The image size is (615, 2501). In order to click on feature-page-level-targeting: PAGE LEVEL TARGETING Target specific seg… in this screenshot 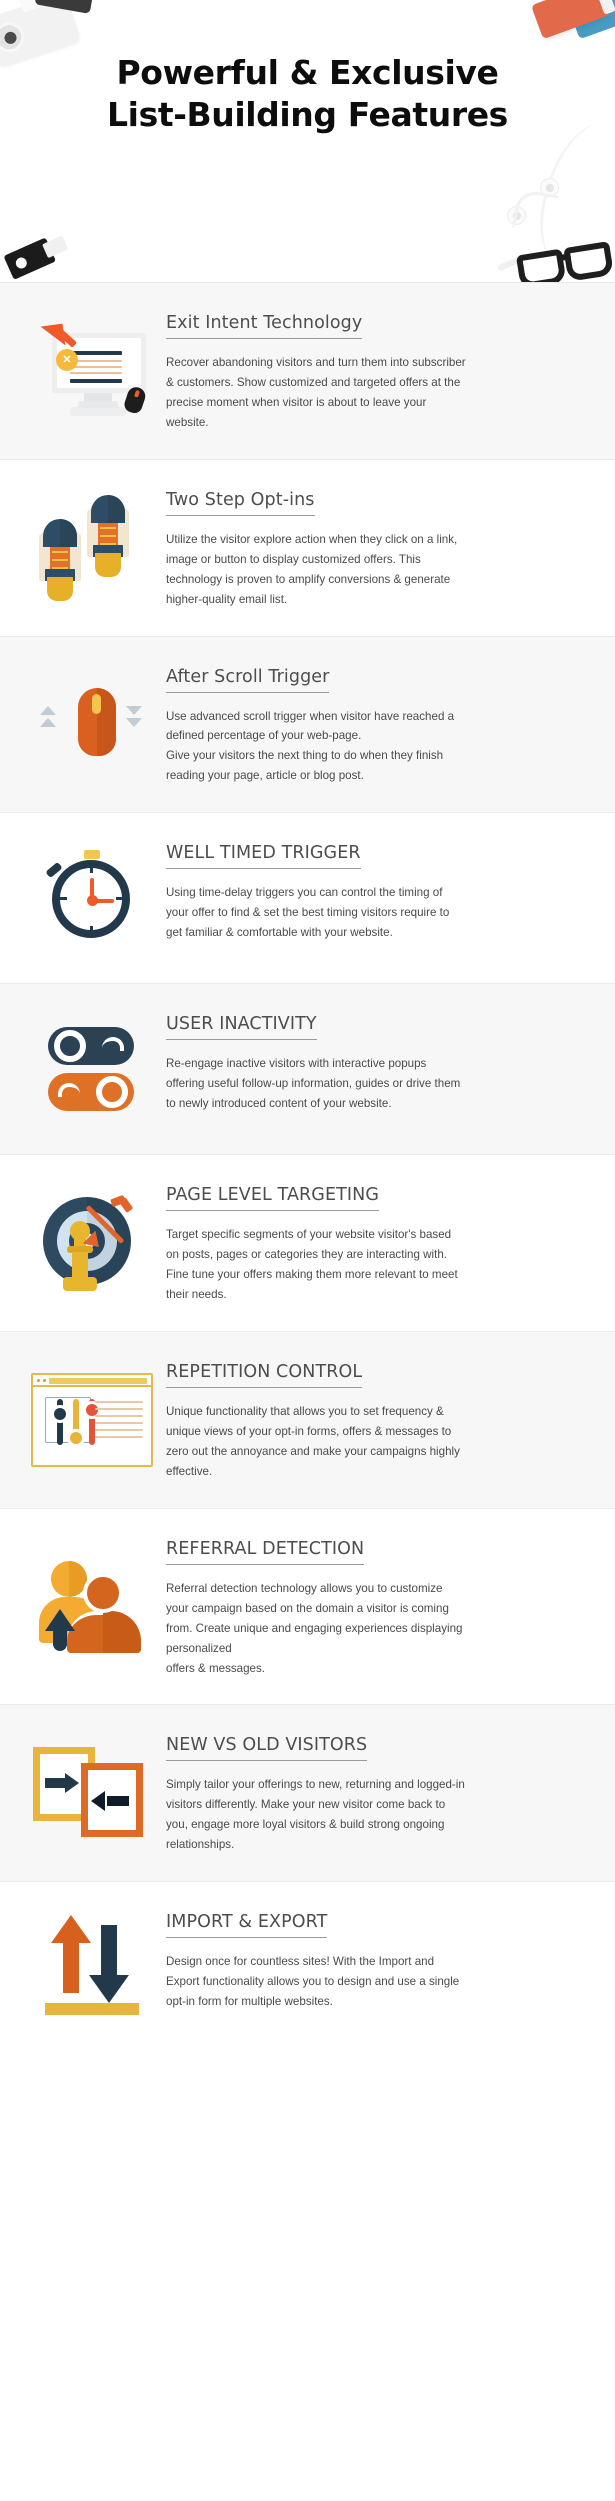, I will do `click(307, 1243)`.